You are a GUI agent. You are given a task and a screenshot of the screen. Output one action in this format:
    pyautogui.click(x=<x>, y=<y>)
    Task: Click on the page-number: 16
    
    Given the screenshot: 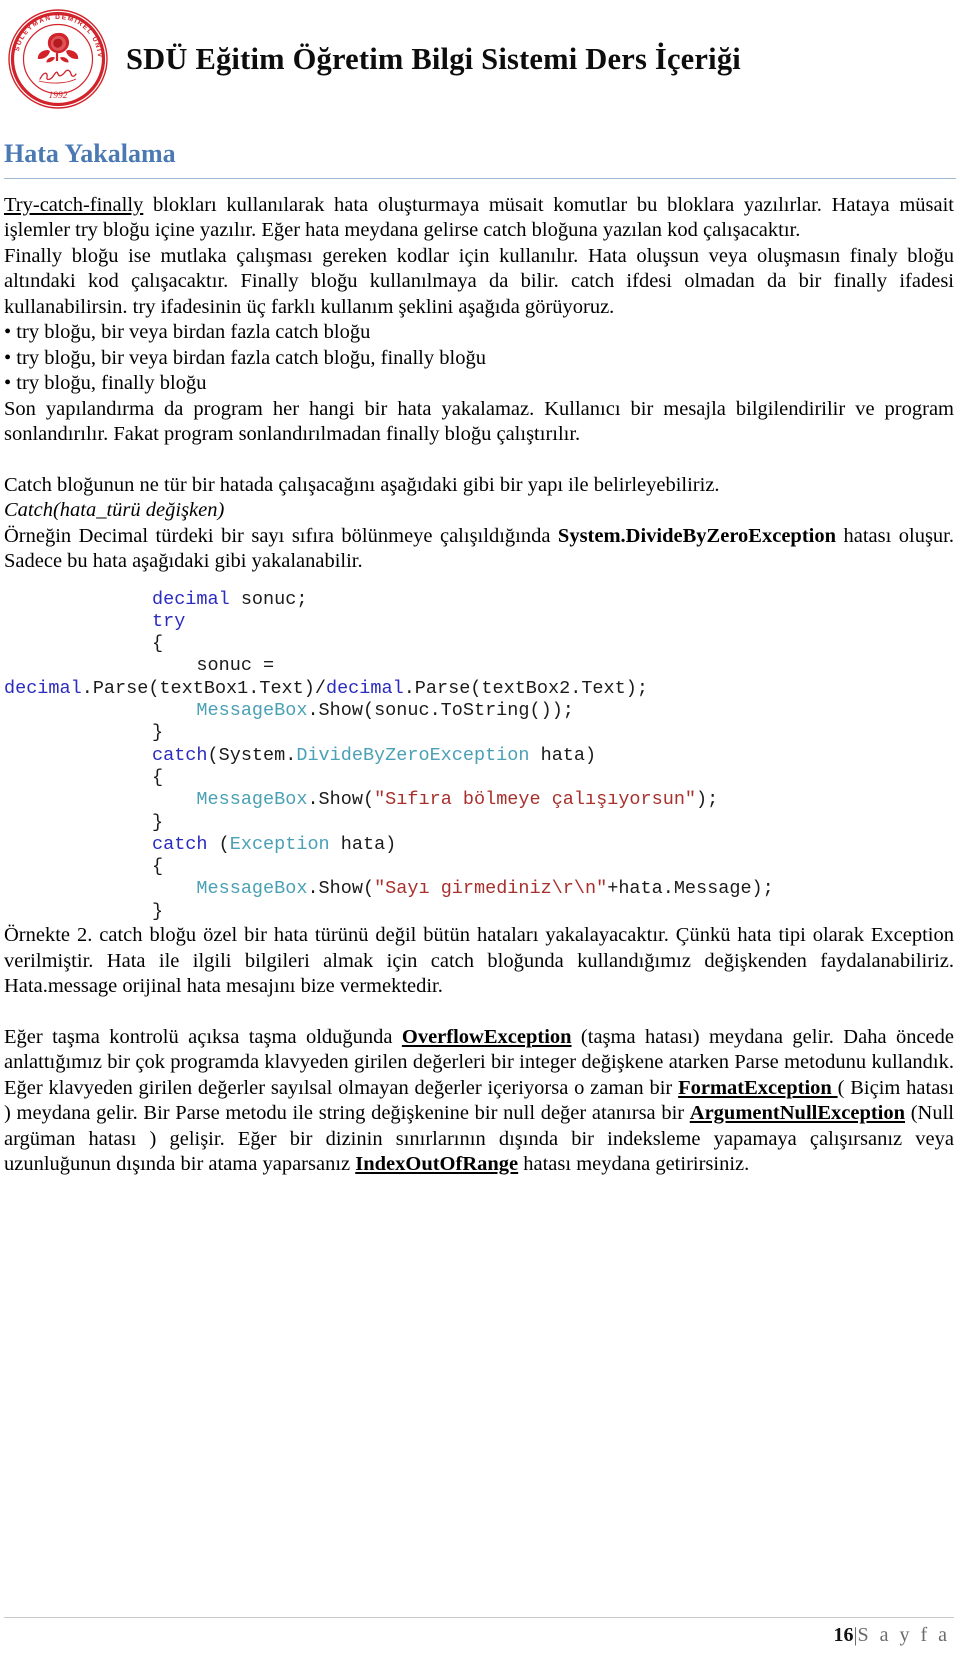 What is the action you would take?
    pyautogui.click(x=843, y=1635)
    